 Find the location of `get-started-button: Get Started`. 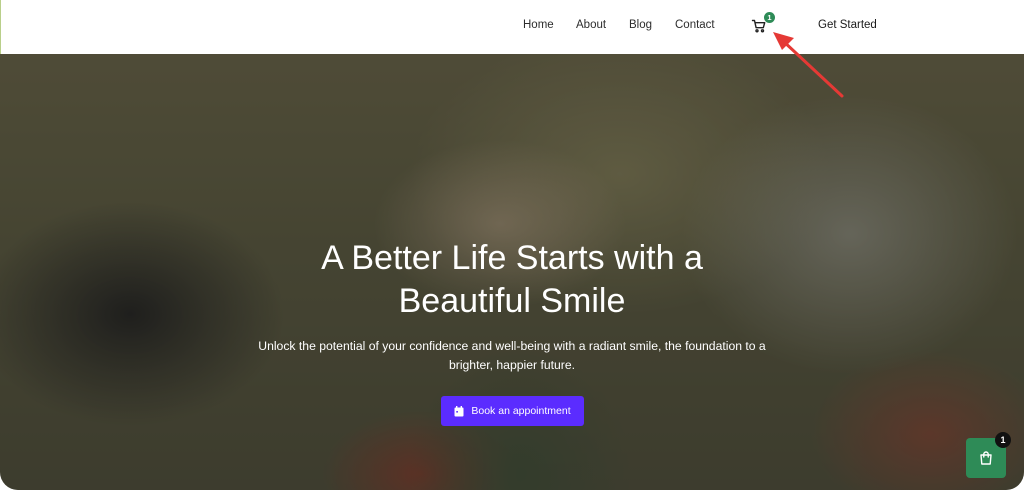

get-started-button: Get Started is located at coordinates (847, 25).